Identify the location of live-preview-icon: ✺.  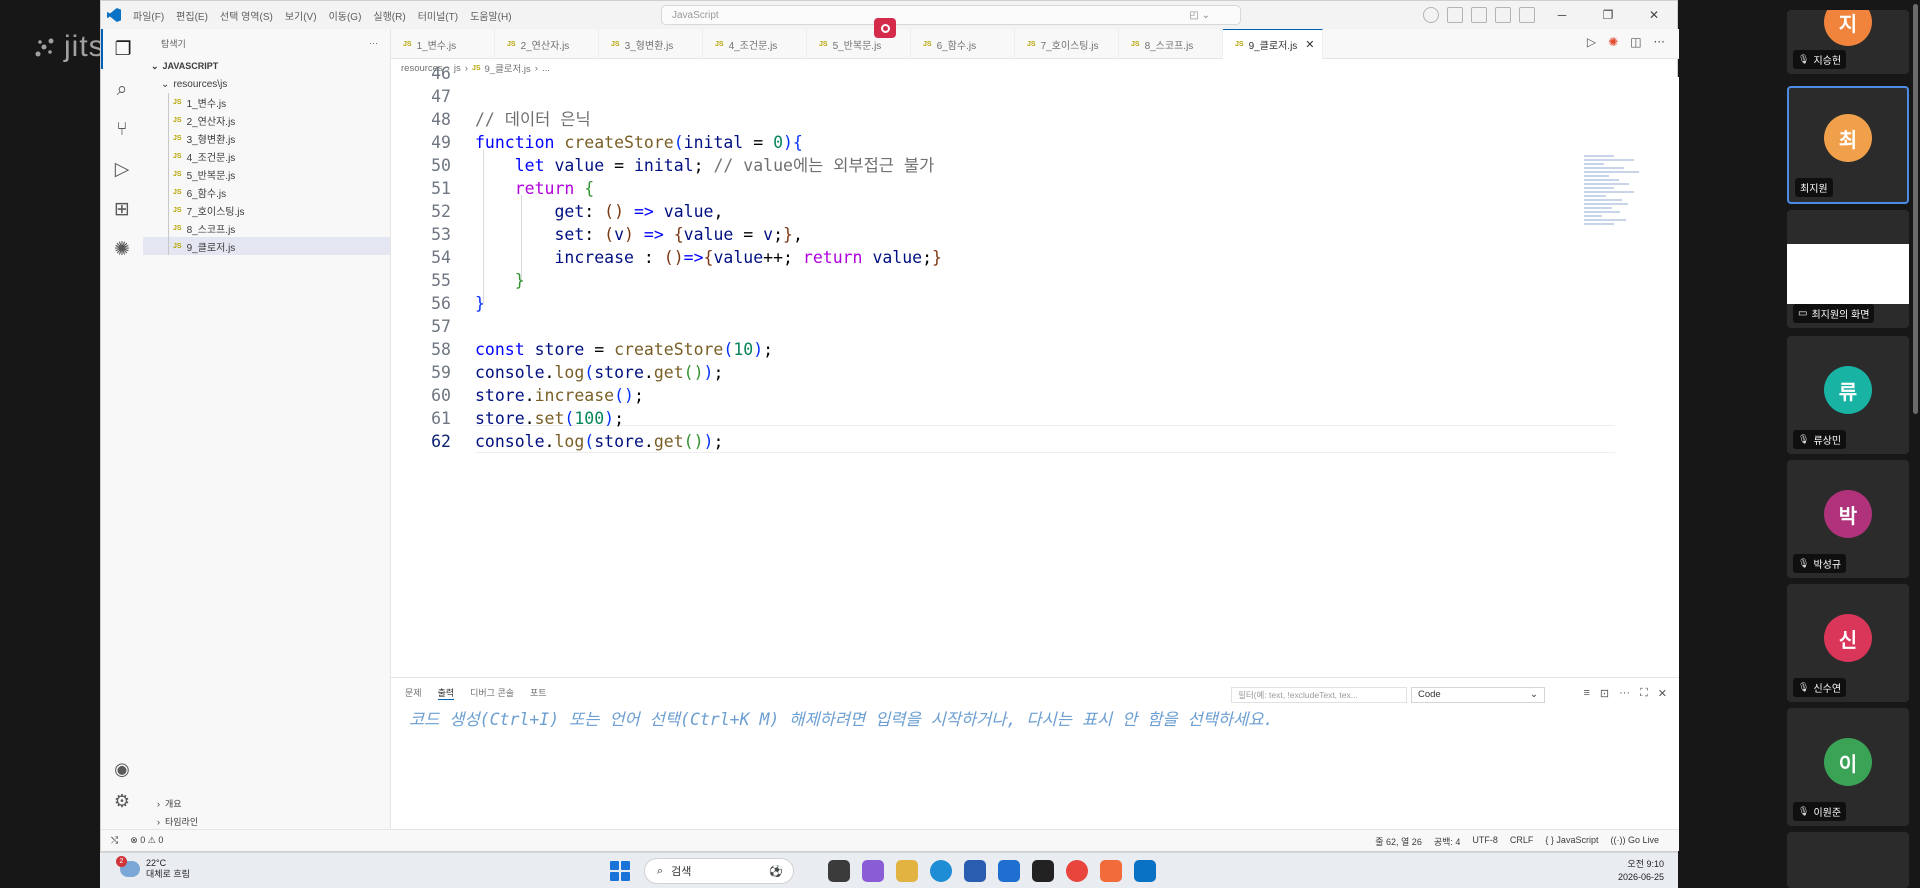
(1613, 42).